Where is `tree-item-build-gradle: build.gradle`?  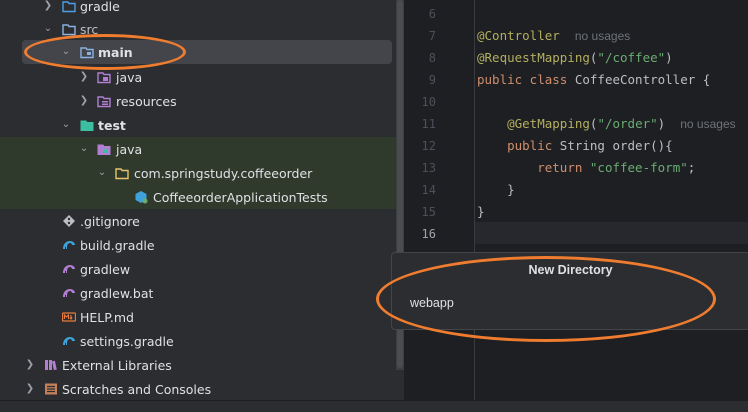
tree-item-build-gradle: build.gradle is located at coordinates (198, 245).